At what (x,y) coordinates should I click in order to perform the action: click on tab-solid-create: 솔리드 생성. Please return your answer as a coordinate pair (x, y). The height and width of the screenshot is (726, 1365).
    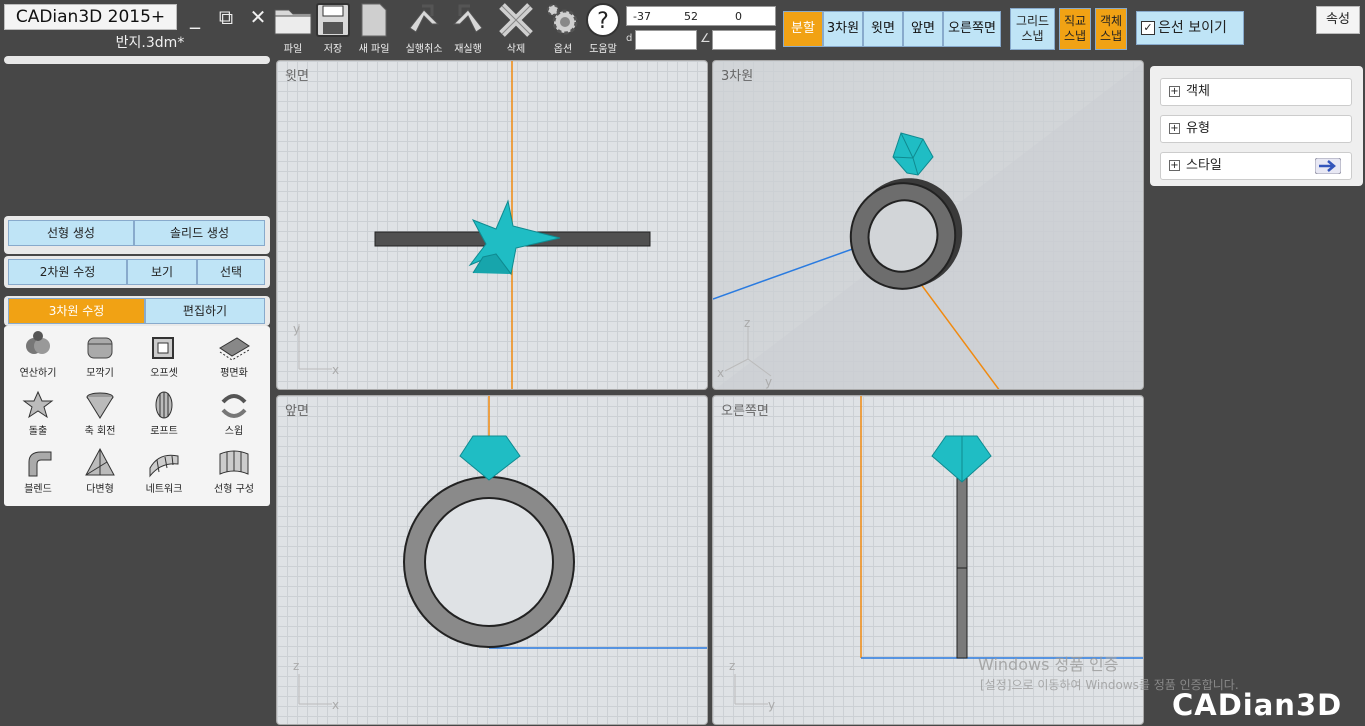
    Looking at the image, I should click on (199, 233).